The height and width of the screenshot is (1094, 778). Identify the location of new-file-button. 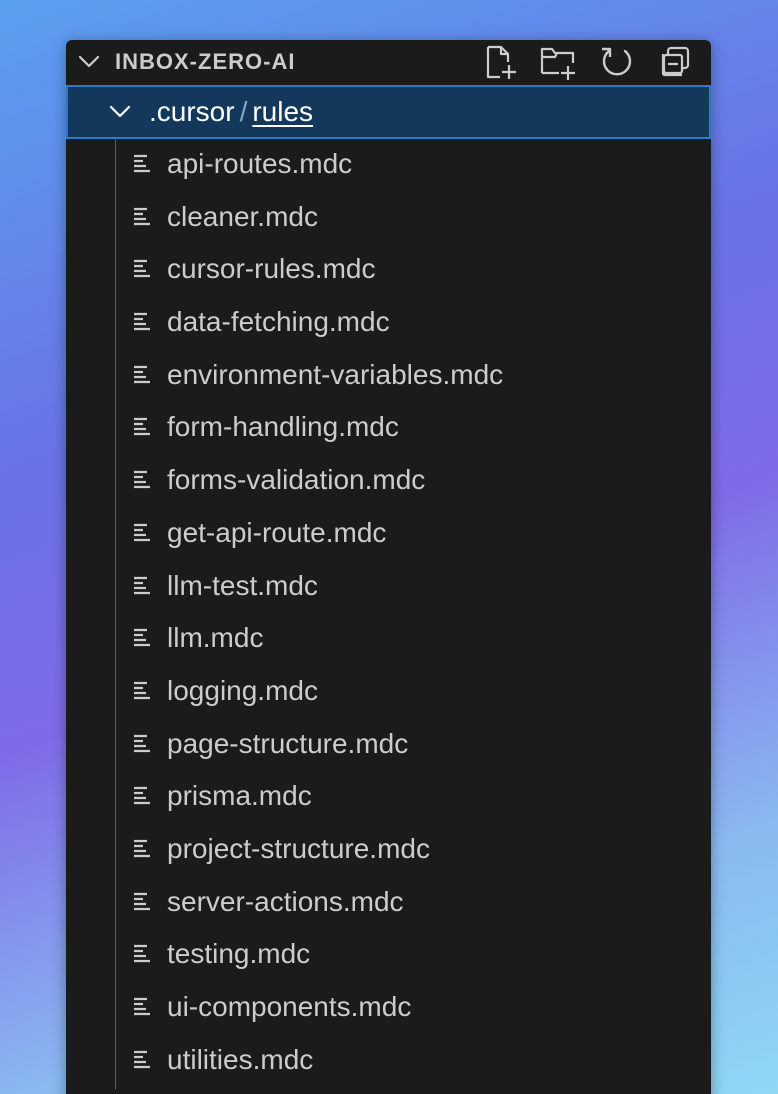
(501, 62).